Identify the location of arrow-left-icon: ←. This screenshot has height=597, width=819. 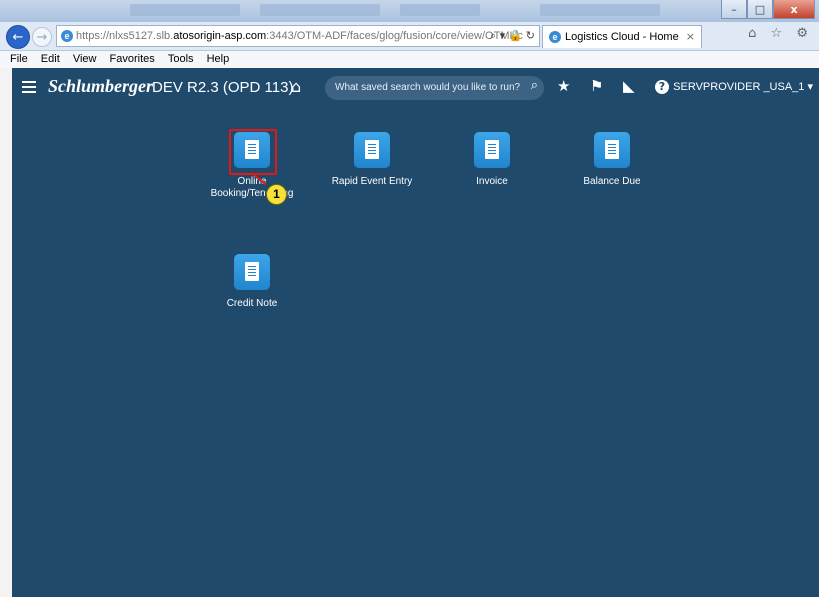
(18, 37).